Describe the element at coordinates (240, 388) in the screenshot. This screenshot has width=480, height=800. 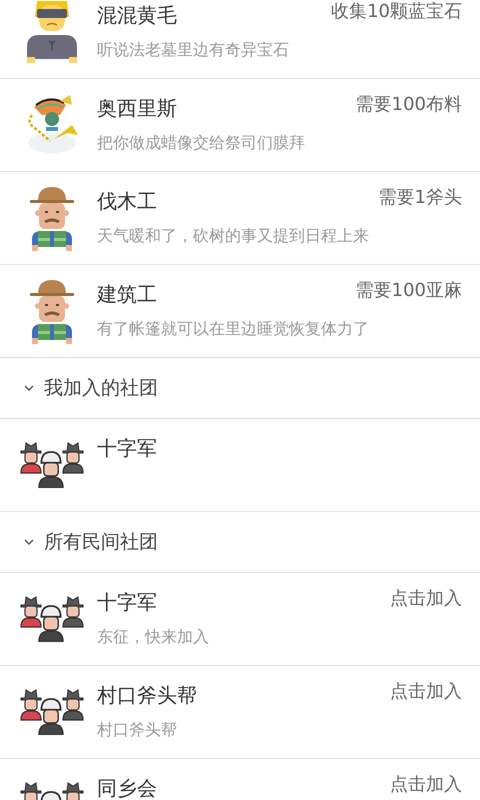
I see `section-header: 我加入的社团` at that location.